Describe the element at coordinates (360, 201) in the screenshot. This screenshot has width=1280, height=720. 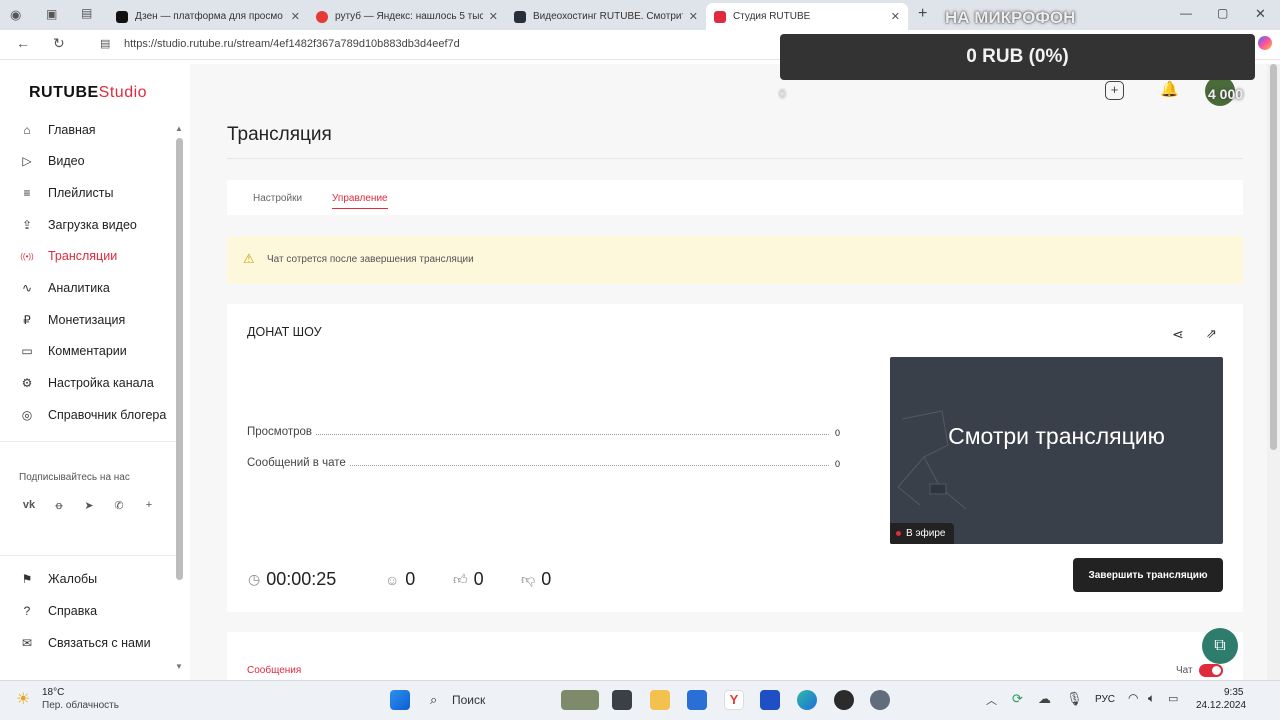
I see `tab-control: Управление` at that location.